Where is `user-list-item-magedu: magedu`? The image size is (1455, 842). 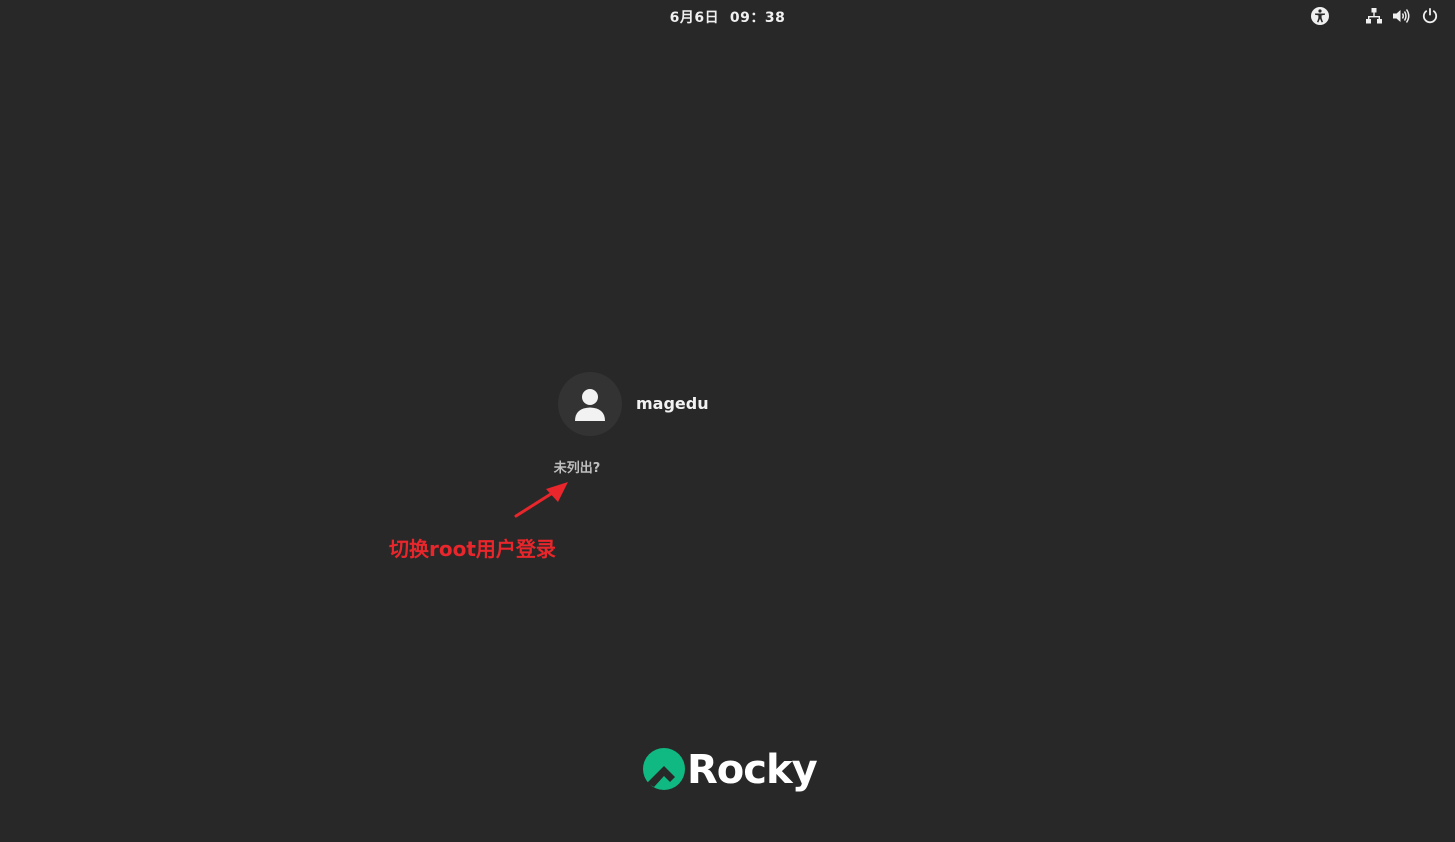
user-list-item-magedu: magedu is located at coordinates (641, 404).